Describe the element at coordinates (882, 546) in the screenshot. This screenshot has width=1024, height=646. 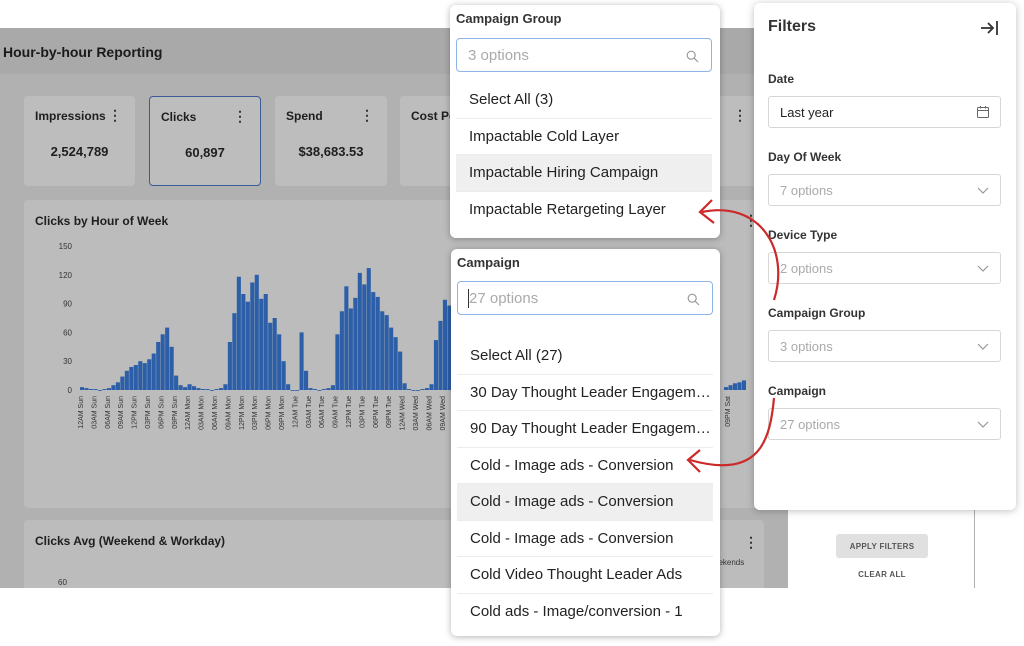
I see `apply-filters-button: APPLY FILTERS` at that location.